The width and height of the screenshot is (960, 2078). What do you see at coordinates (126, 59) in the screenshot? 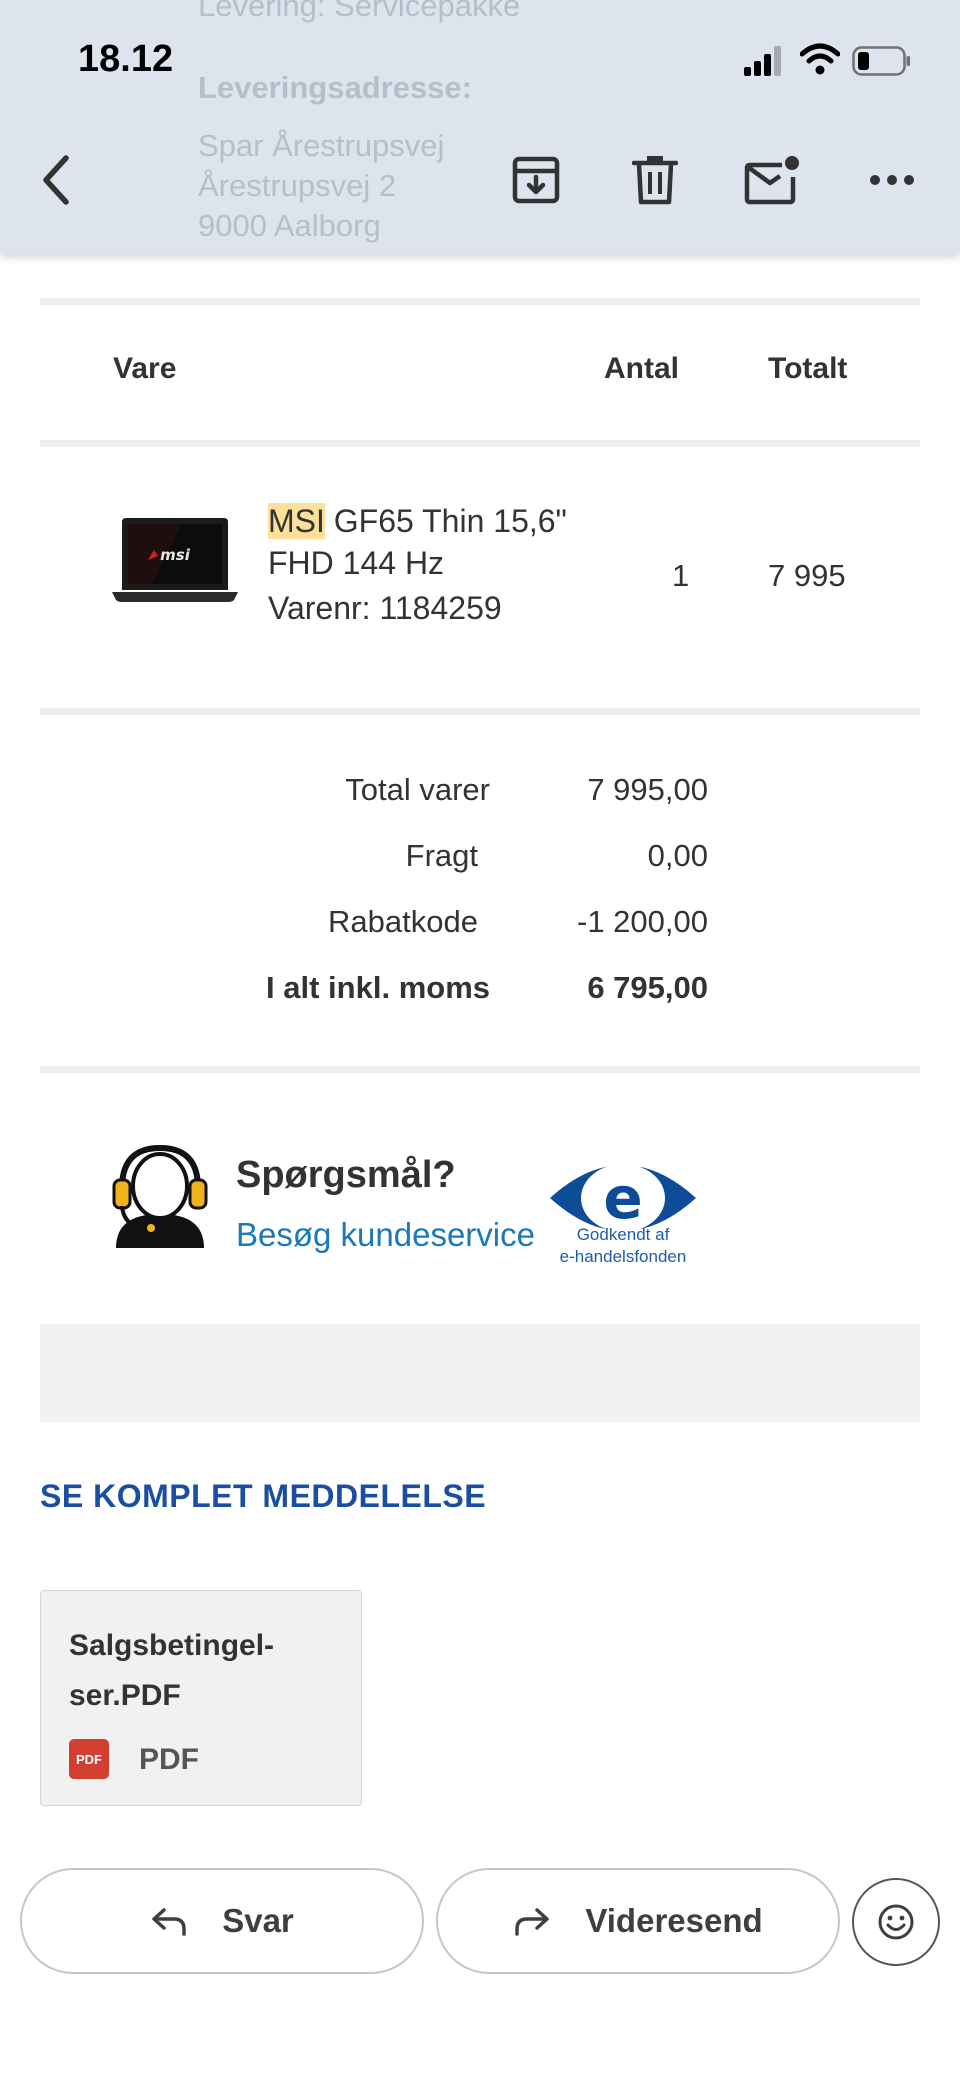
I see `status-time: 18.12` at bounding box center [126, 59].